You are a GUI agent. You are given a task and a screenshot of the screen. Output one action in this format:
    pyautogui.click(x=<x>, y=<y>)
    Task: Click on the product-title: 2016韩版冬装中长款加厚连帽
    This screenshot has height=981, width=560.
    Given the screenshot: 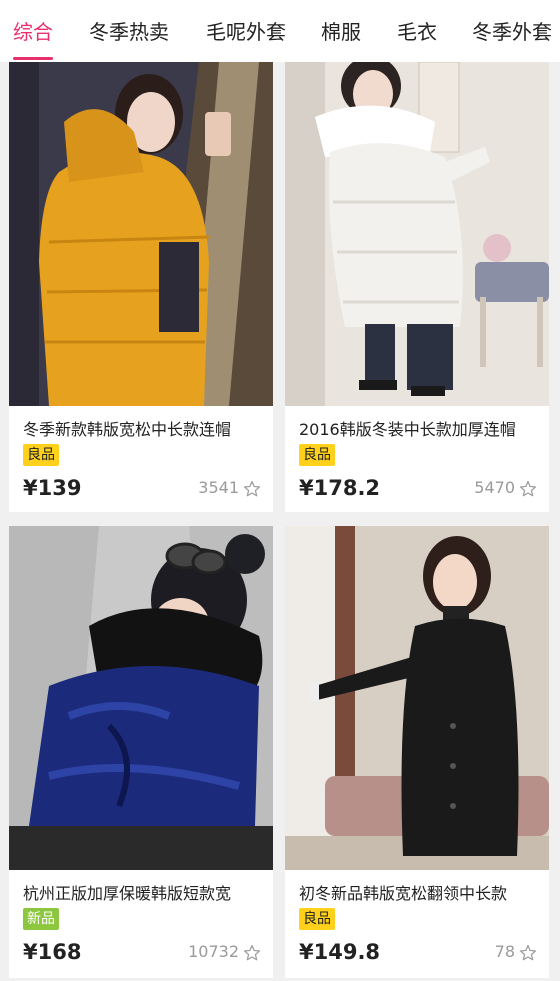 What is the action you would take?
    pyautogui.click(x=421, y=428)
    